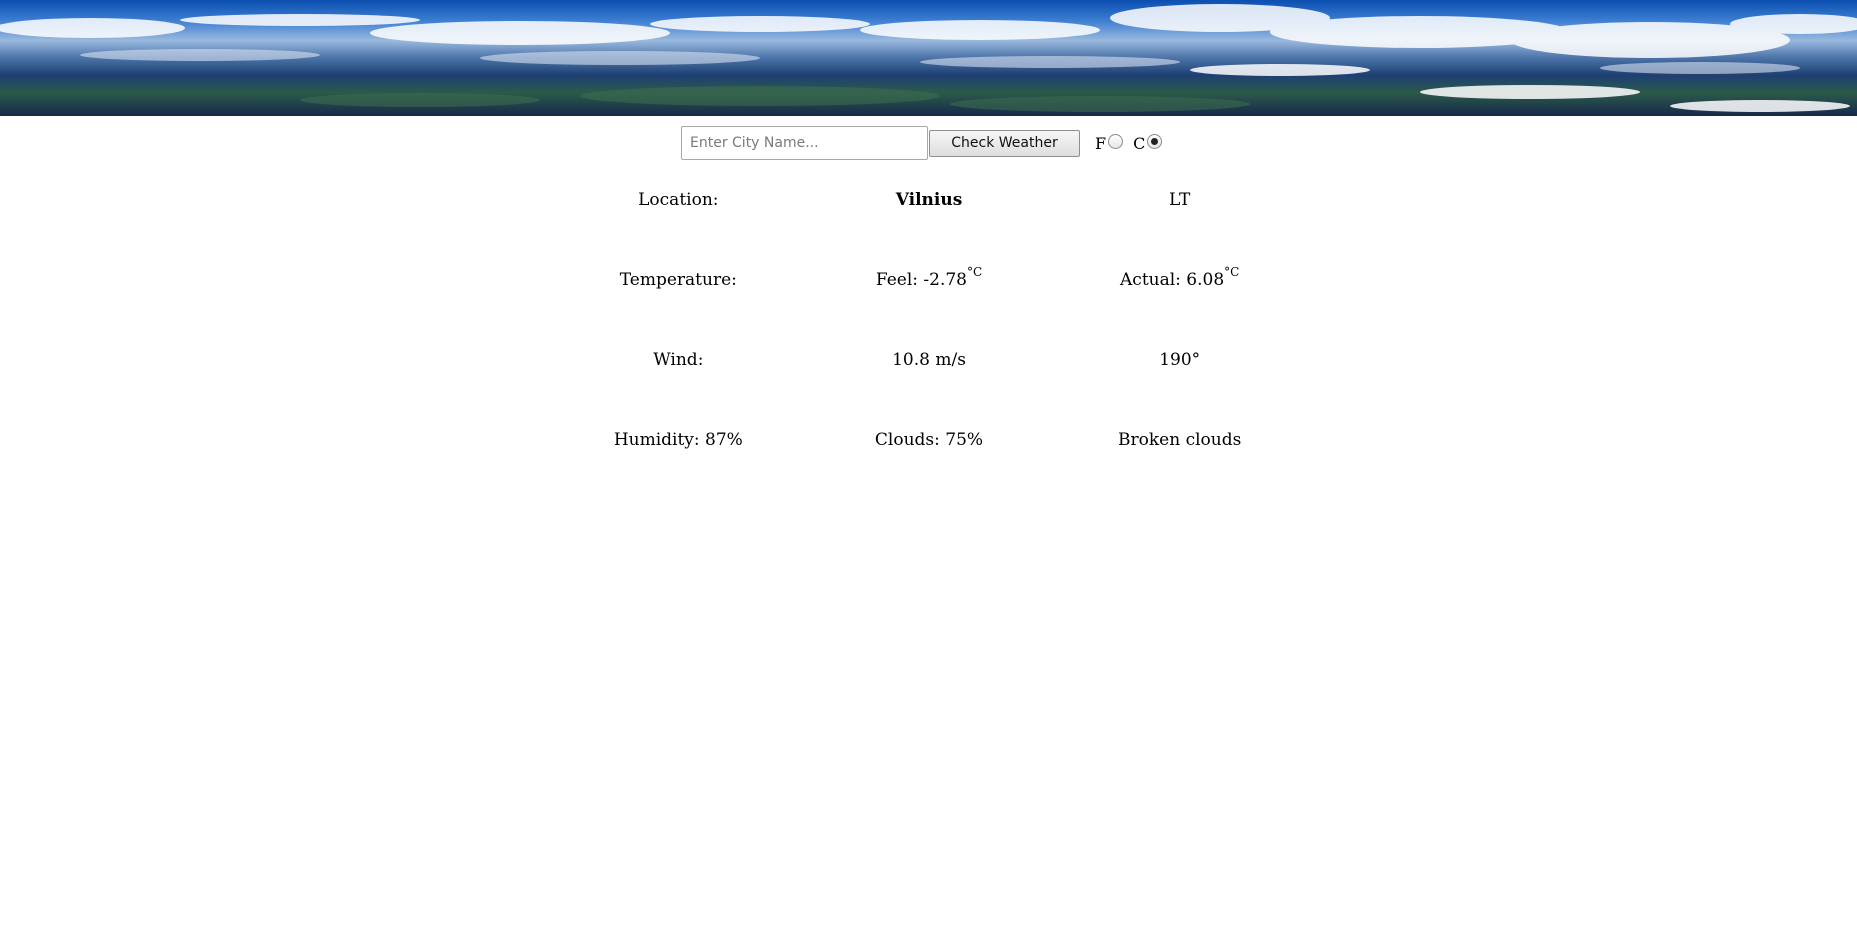  Describe the element at coordinates (1180, 440) in the screenshot. I see `weather-description: Broken clouds` at that location.